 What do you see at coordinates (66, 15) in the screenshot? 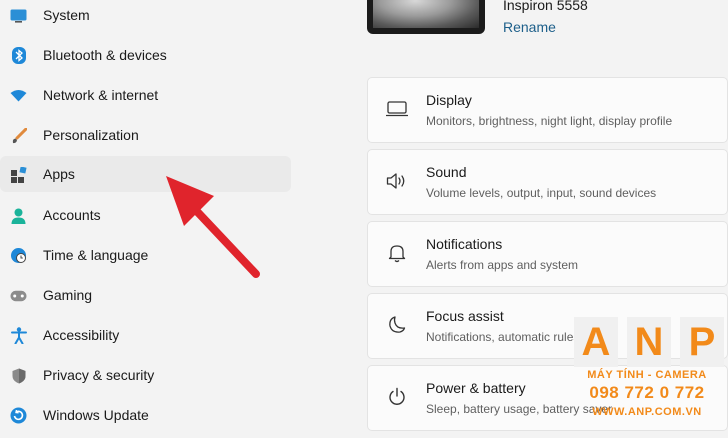
I see `sidebar-item-label: System` at bounding box center [66, 15].